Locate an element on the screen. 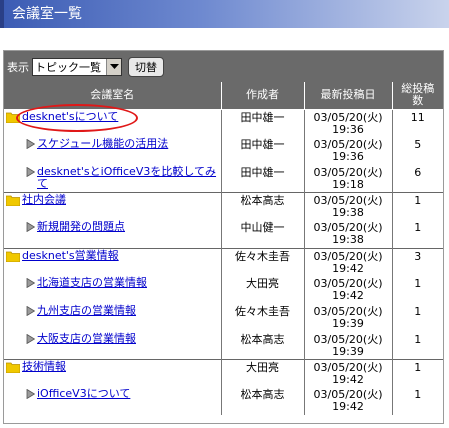 This screenshot has height=428, width=449. latest-post-cell: 03/05/20(火) 19:18 is located at coordinates (347, 178).